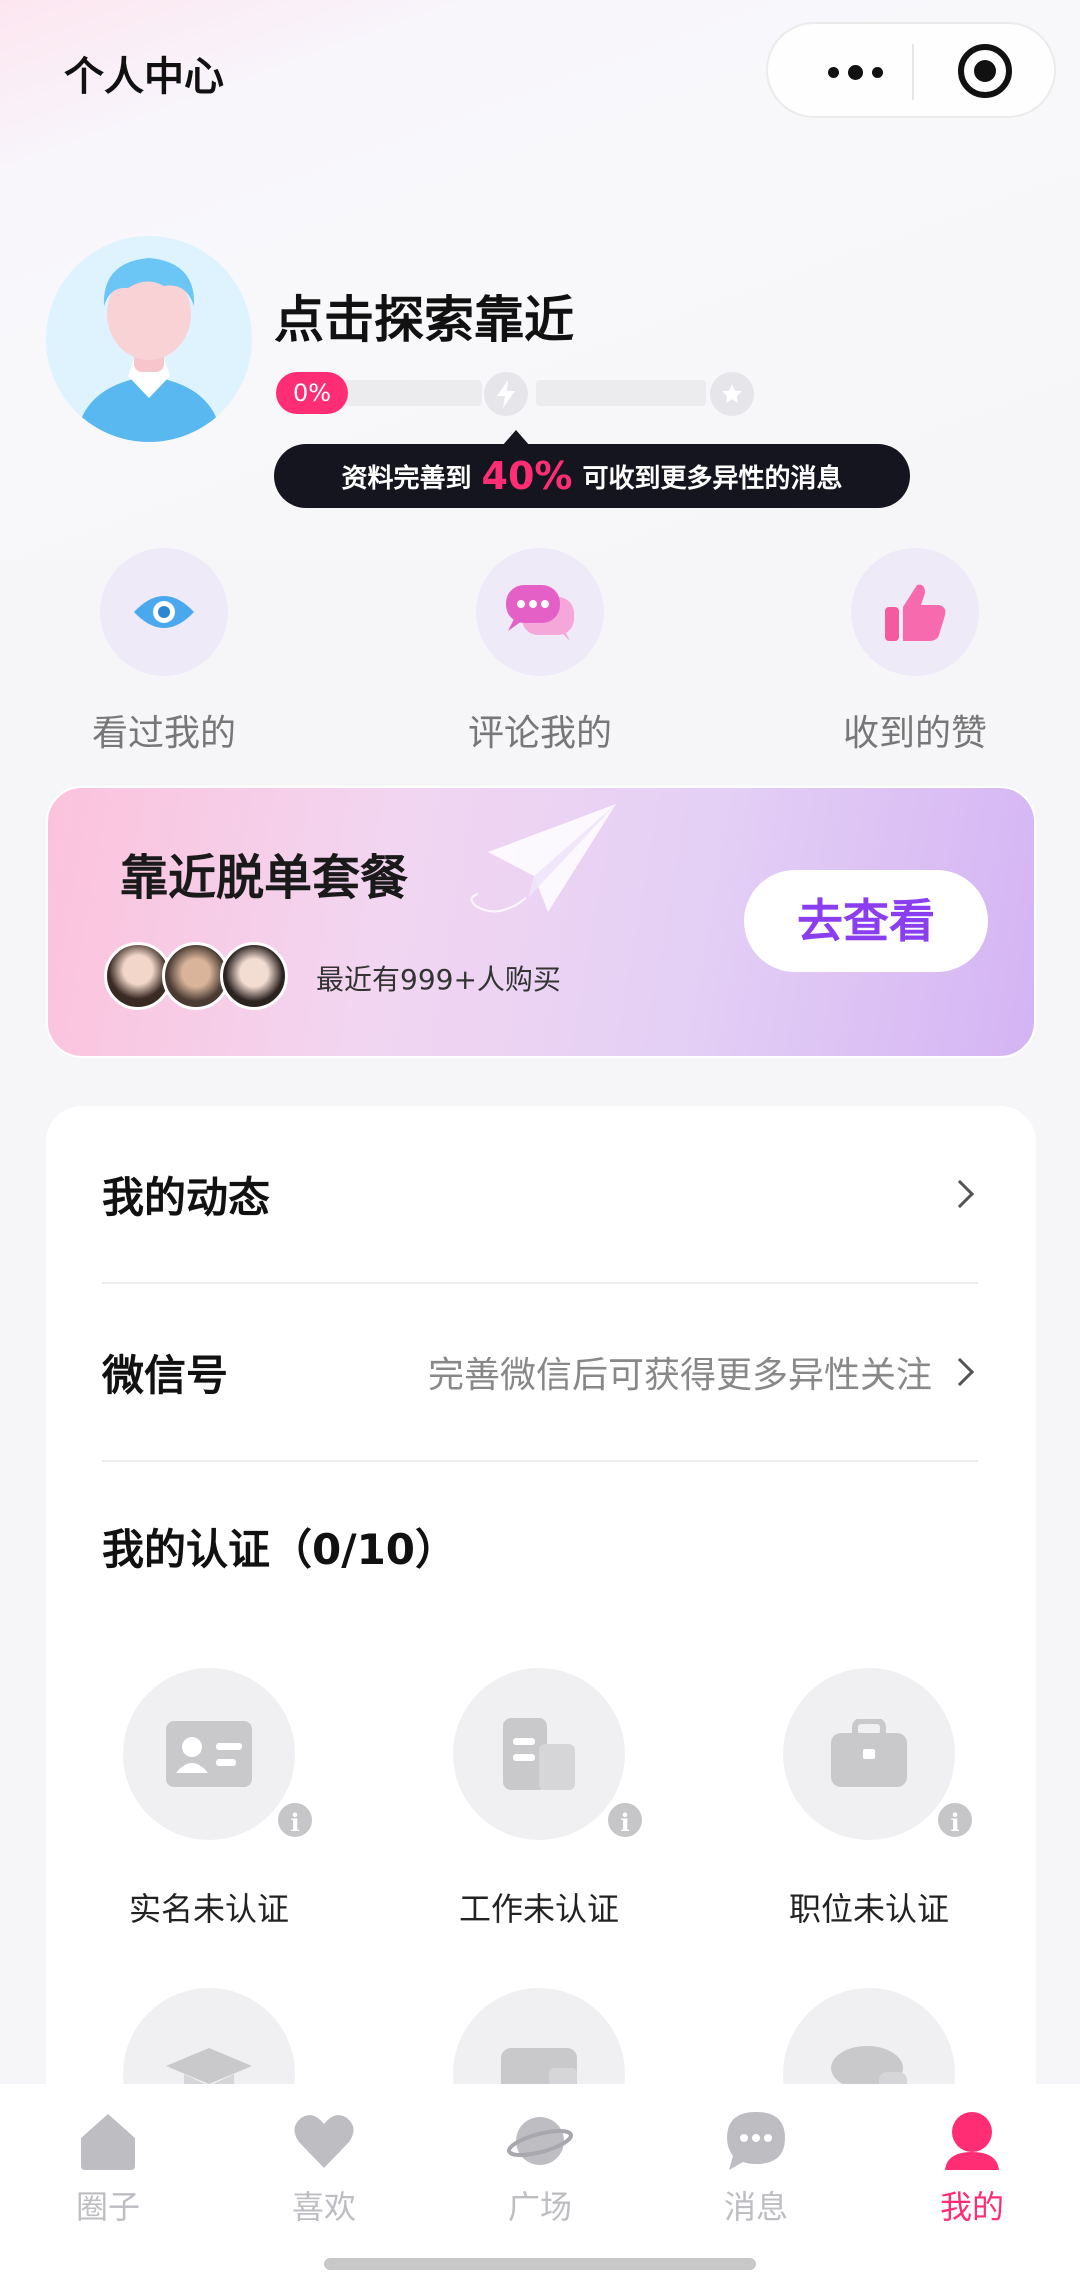 Image resolution: width=1080 pixels, height=2291 pixels. I want to click on tip-suffix: 可收到更多异性的消息, so click(712, 478).